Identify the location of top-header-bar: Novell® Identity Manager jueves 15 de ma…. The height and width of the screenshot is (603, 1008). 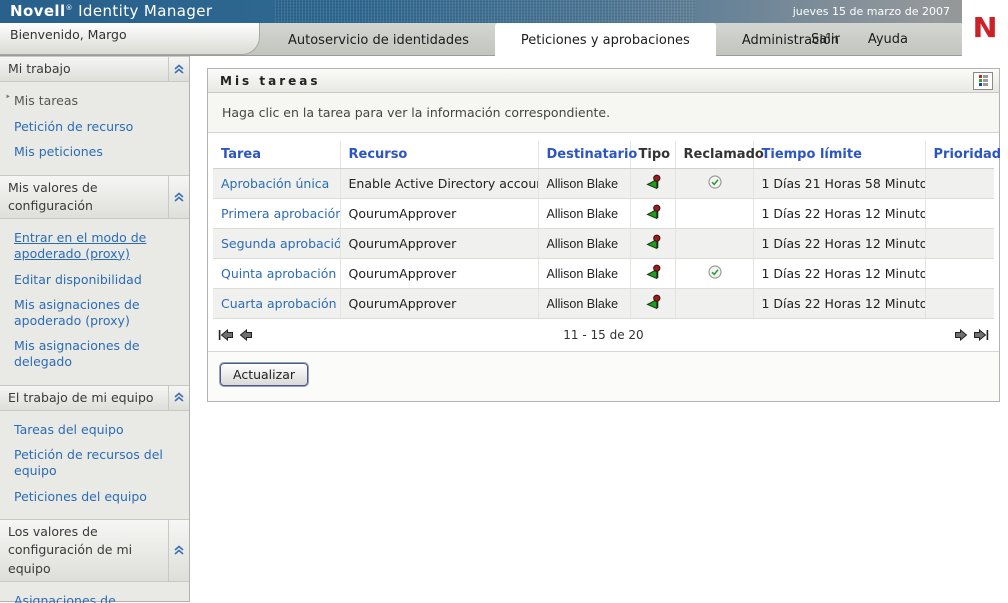
(504, 11).